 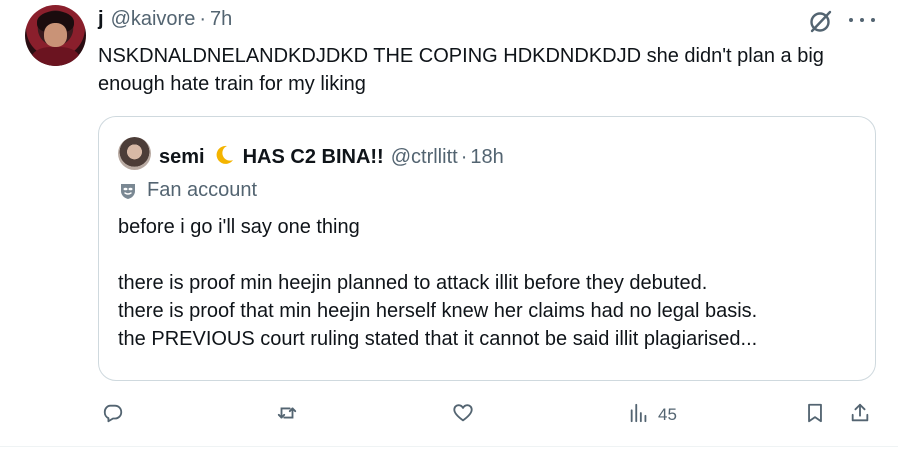 I want to click on retweet-button, so click(x=287, y=415).